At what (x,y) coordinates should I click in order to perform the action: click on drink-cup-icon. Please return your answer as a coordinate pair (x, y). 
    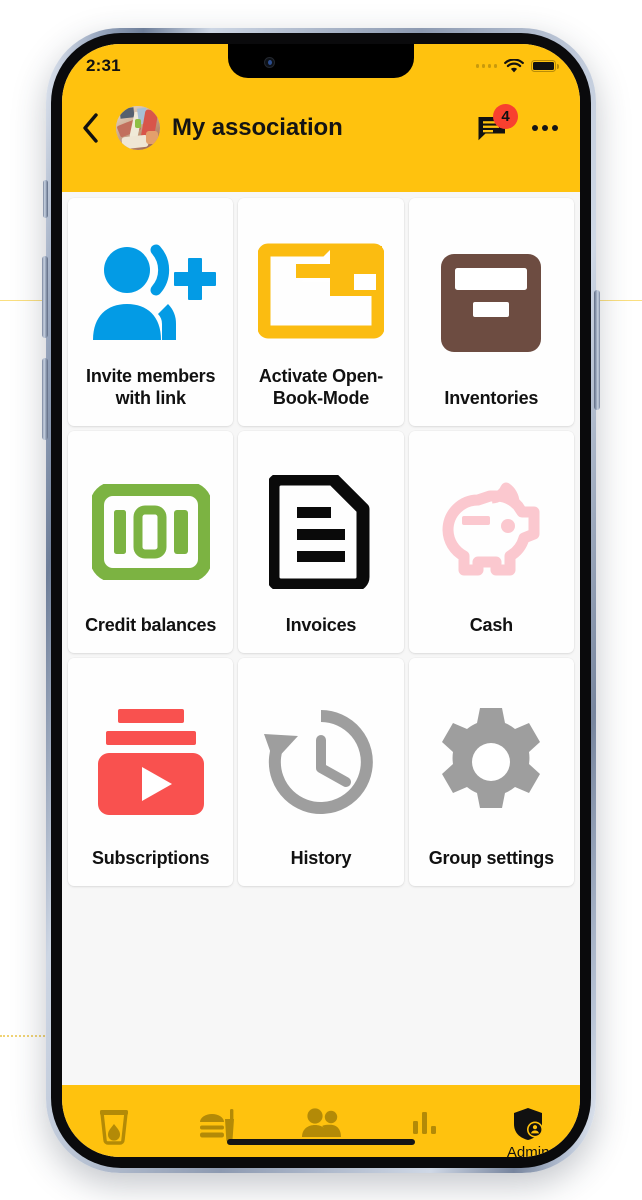
    Looking at the image, I should click on (113, 1127).